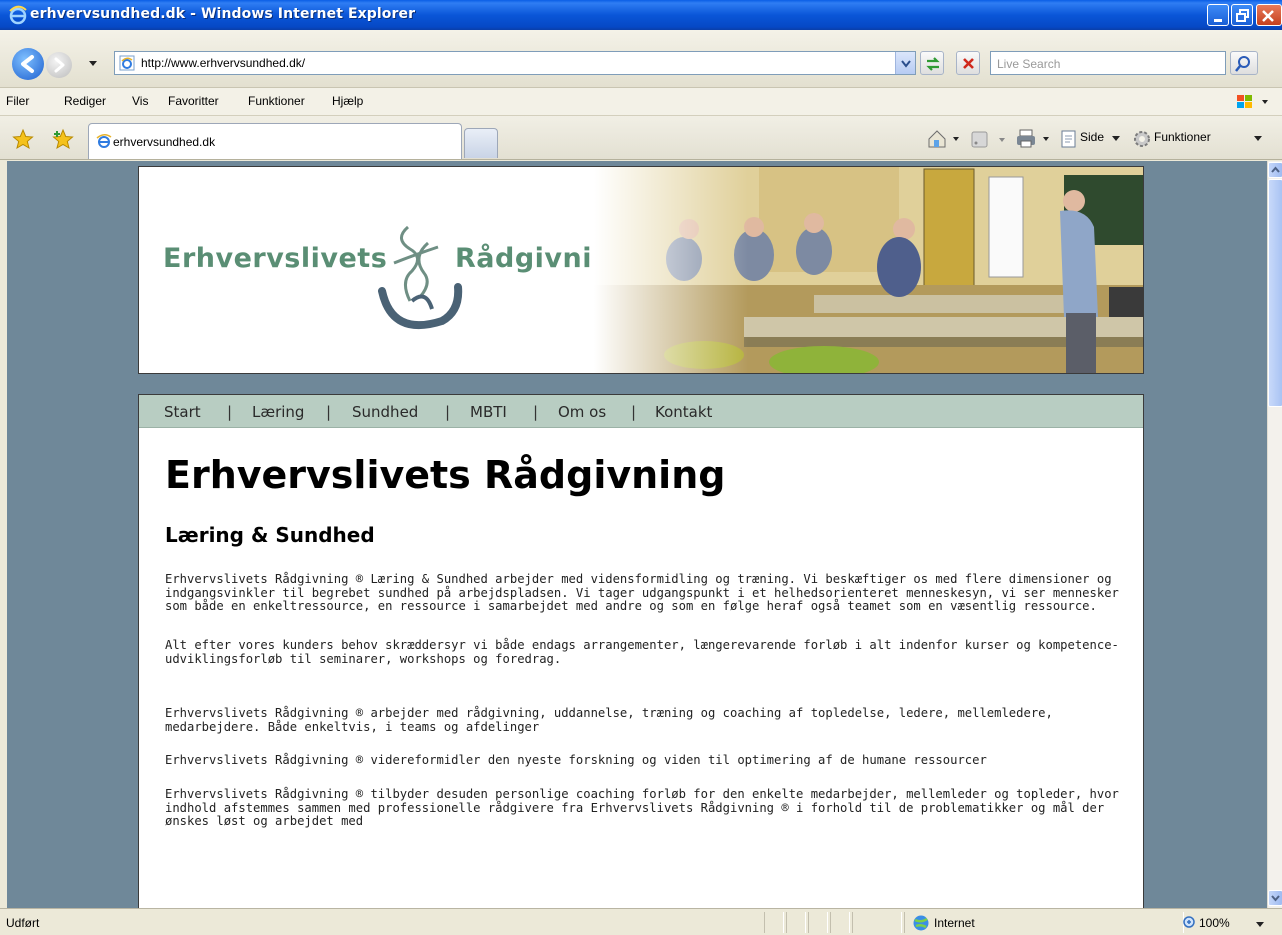 Image resolution: width=1282 pixels, height=935 pixels. What do you see at coordinates (1034, 139) in the screenshot?
I see `print-icon` at bounding box center [1034, 139].